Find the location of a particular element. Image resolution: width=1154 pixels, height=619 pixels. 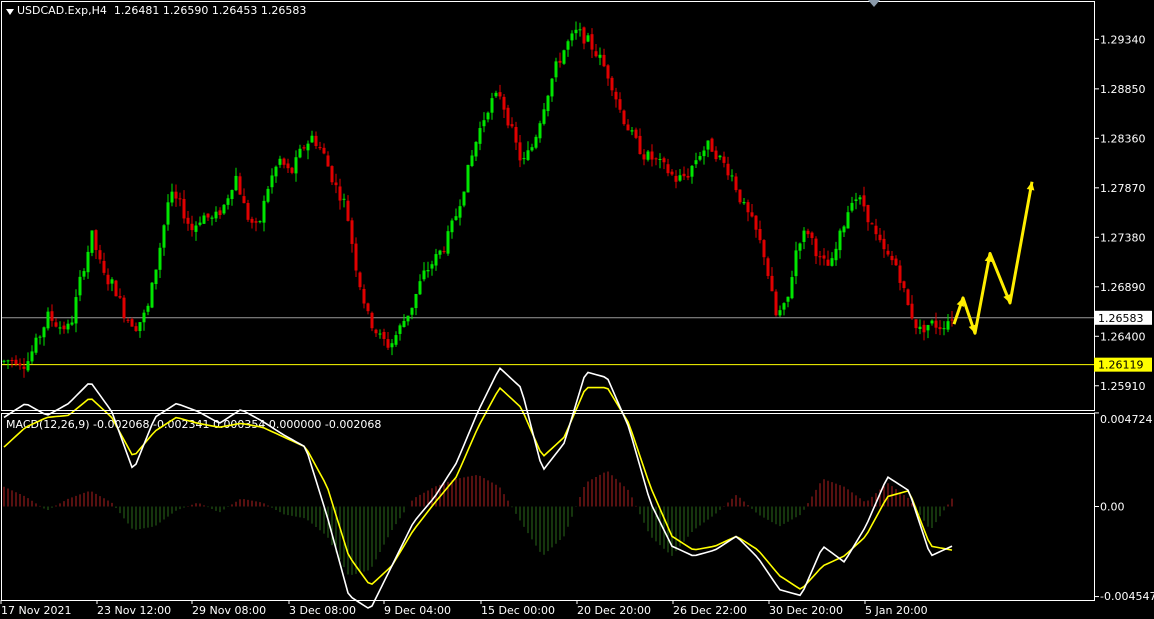

time-tick-label: 23 Nov 12:00 is located at coordinates (134, 610).